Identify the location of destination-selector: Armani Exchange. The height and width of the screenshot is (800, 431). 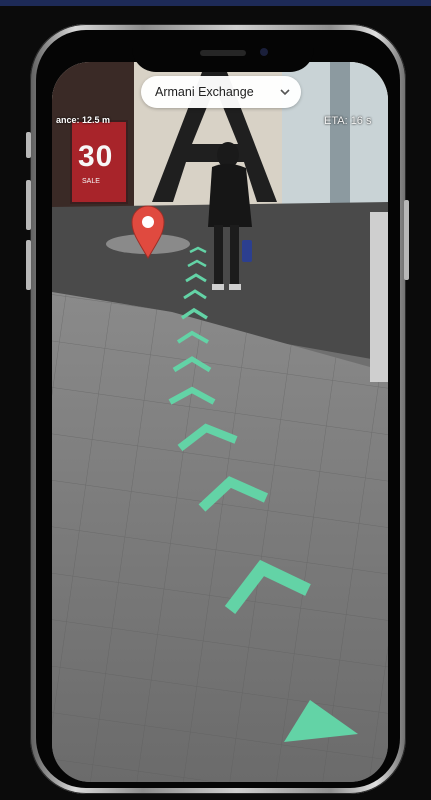
(221, 92).